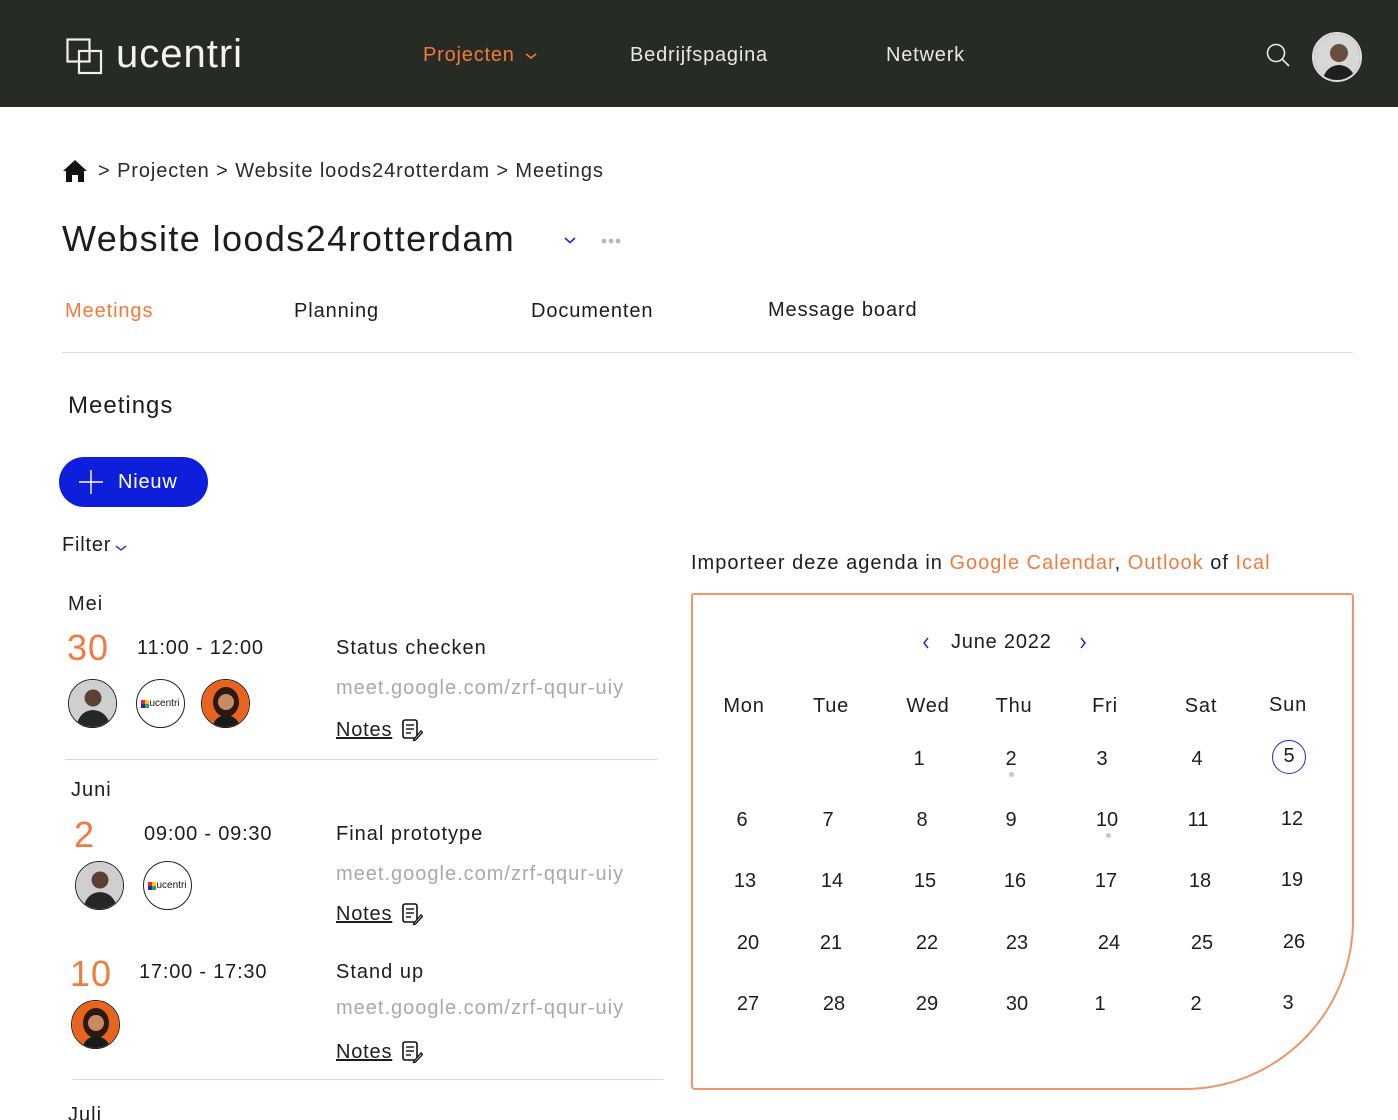 The height and width of the screenshot is (1120, 1398). Describe the element at coordinates (832, 881) in the screenshot. I see `calendar-day: 14` at that location.